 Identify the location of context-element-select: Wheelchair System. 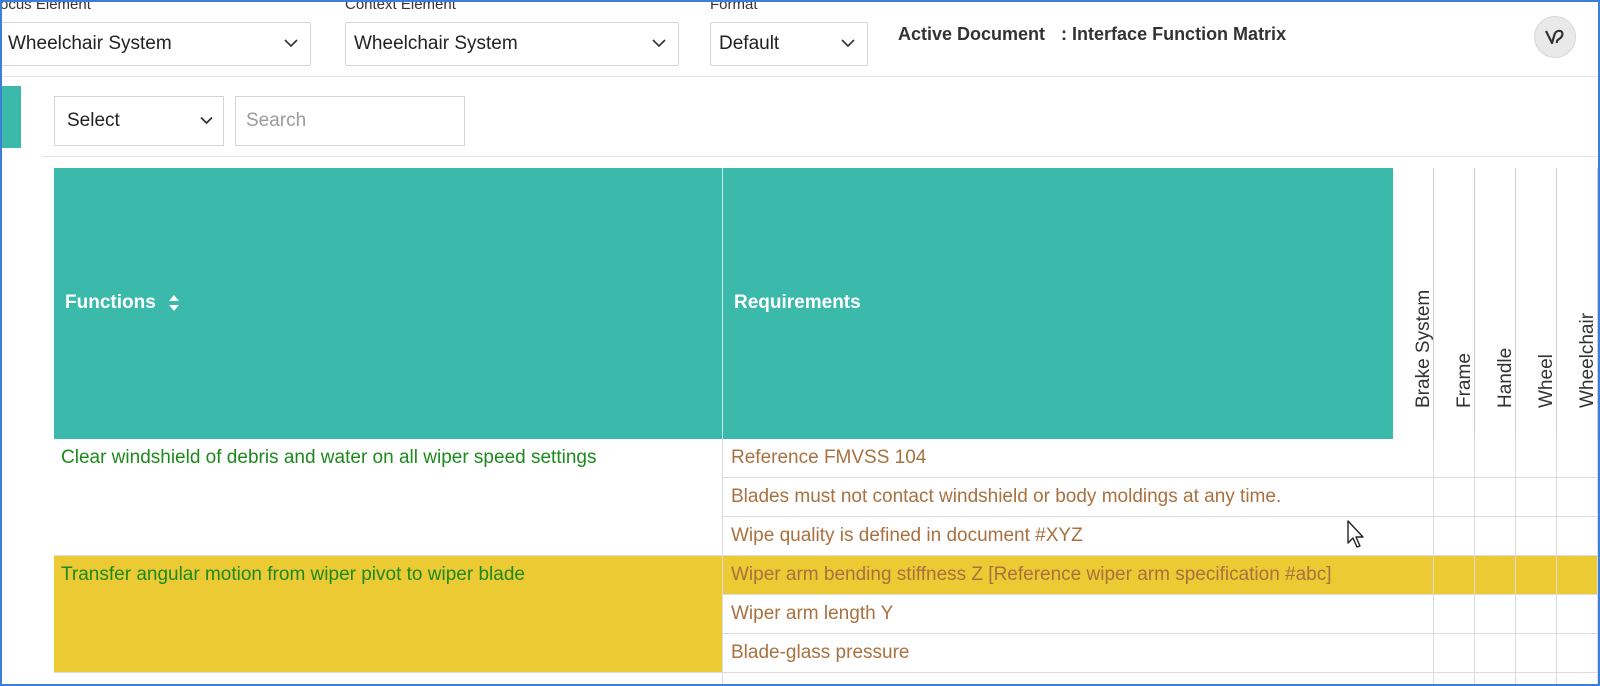
(512, 44).